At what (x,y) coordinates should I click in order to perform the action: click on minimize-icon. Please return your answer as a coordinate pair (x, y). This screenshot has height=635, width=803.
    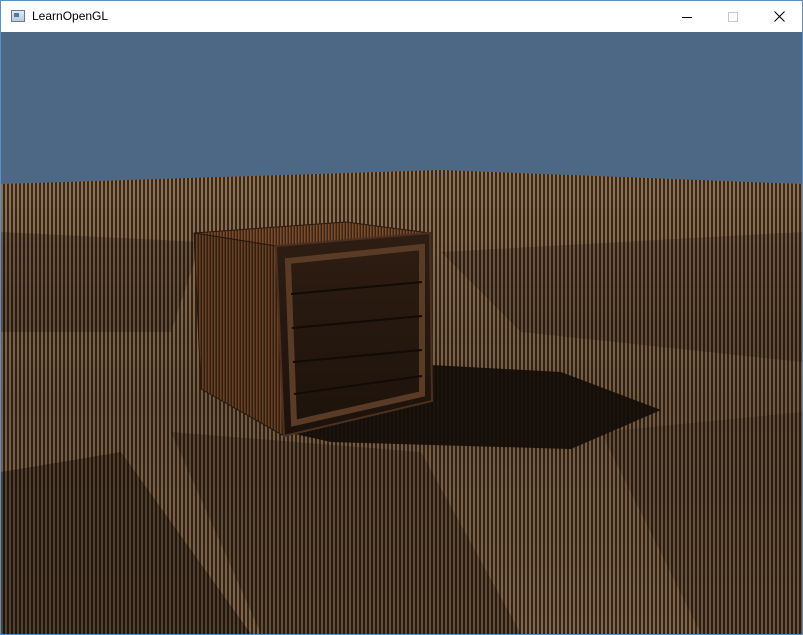
    Looking at the image, I should click on (687, 17).